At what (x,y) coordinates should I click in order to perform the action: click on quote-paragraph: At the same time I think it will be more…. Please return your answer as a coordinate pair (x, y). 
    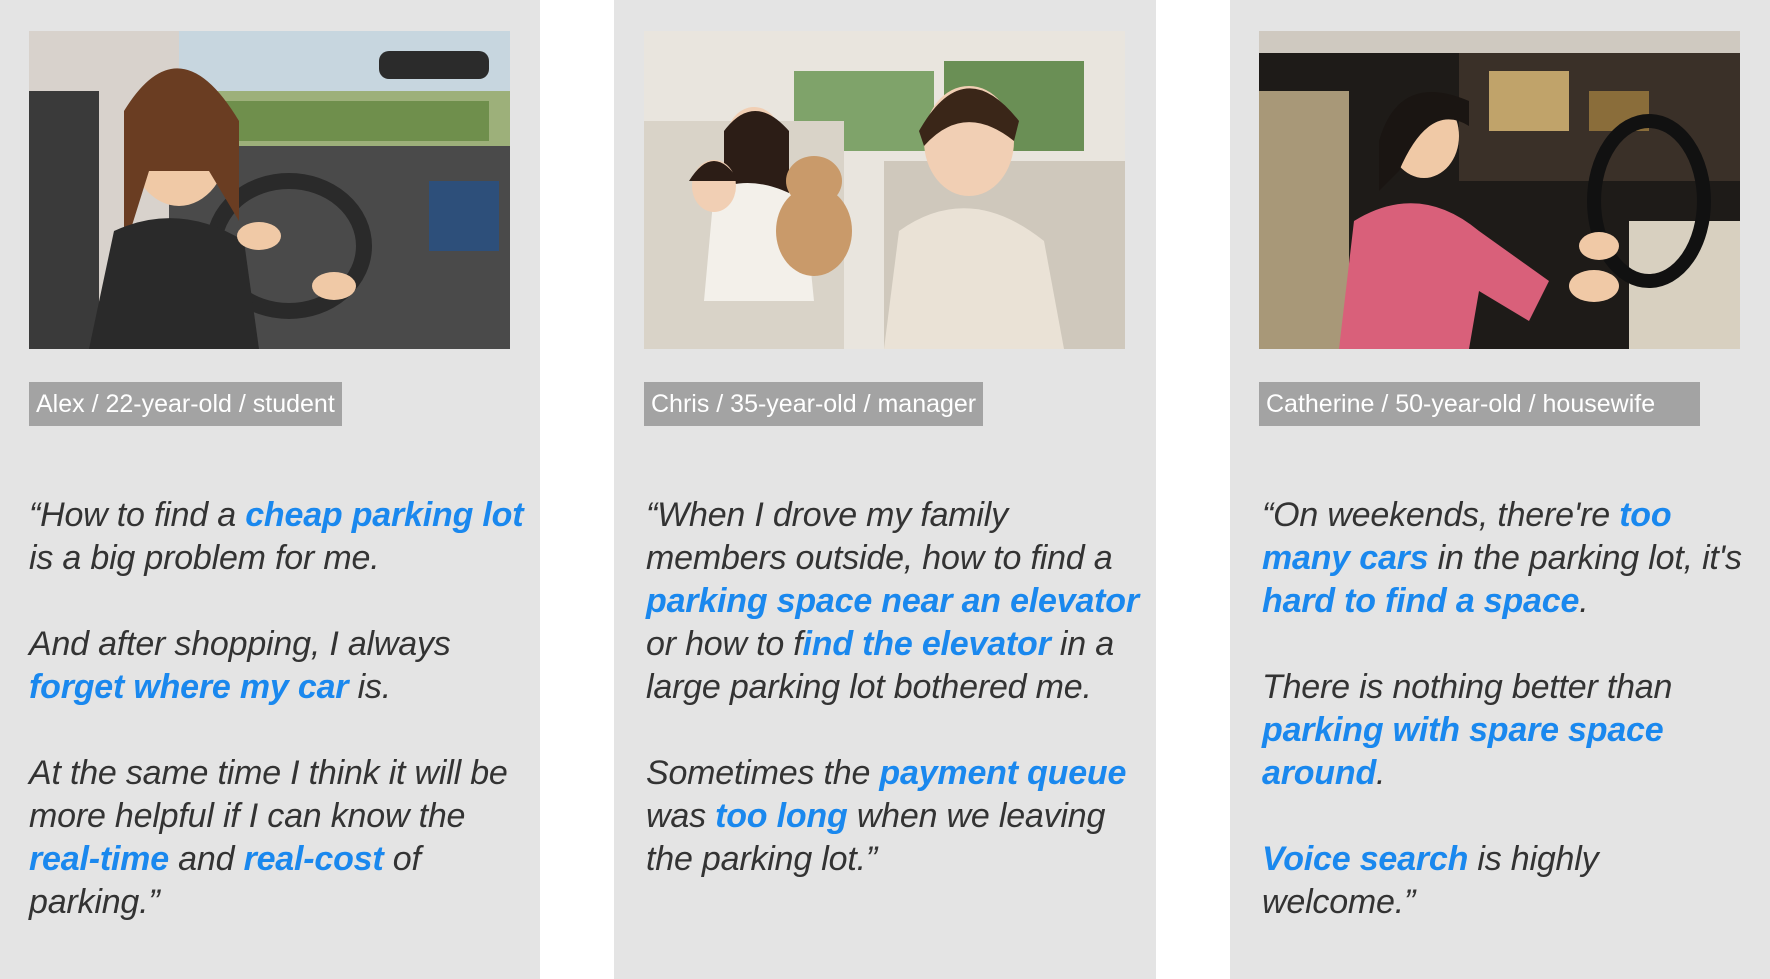
    Looking at the image, I should click on (268, 837).